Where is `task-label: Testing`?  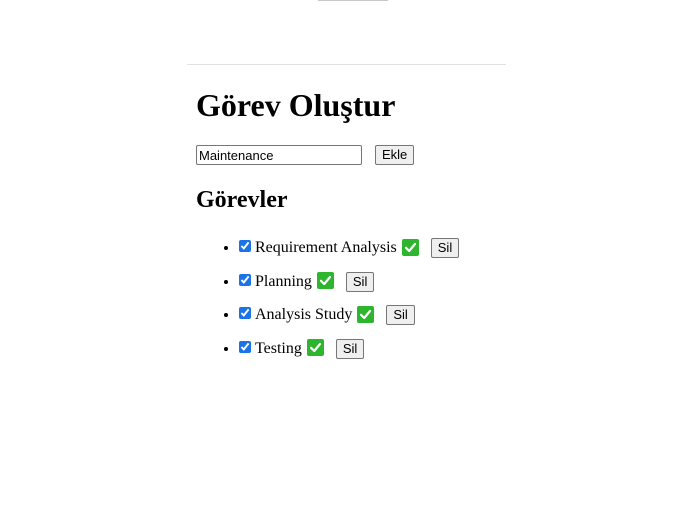 task-label: Testing is located at coordinates (278, 348).